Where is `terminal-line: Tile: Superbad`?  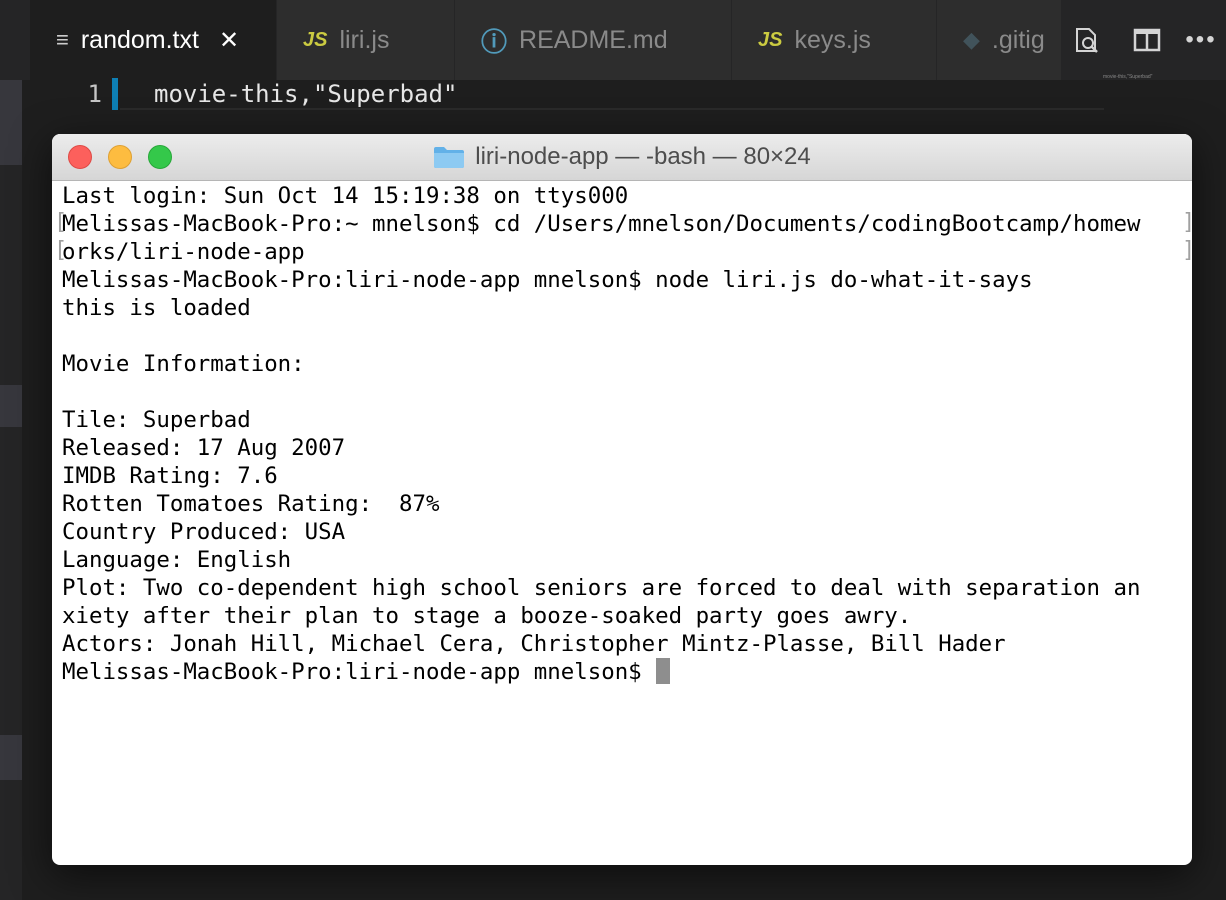 terminal-line: Tile: Superbad is located at coordinates (156, 420).